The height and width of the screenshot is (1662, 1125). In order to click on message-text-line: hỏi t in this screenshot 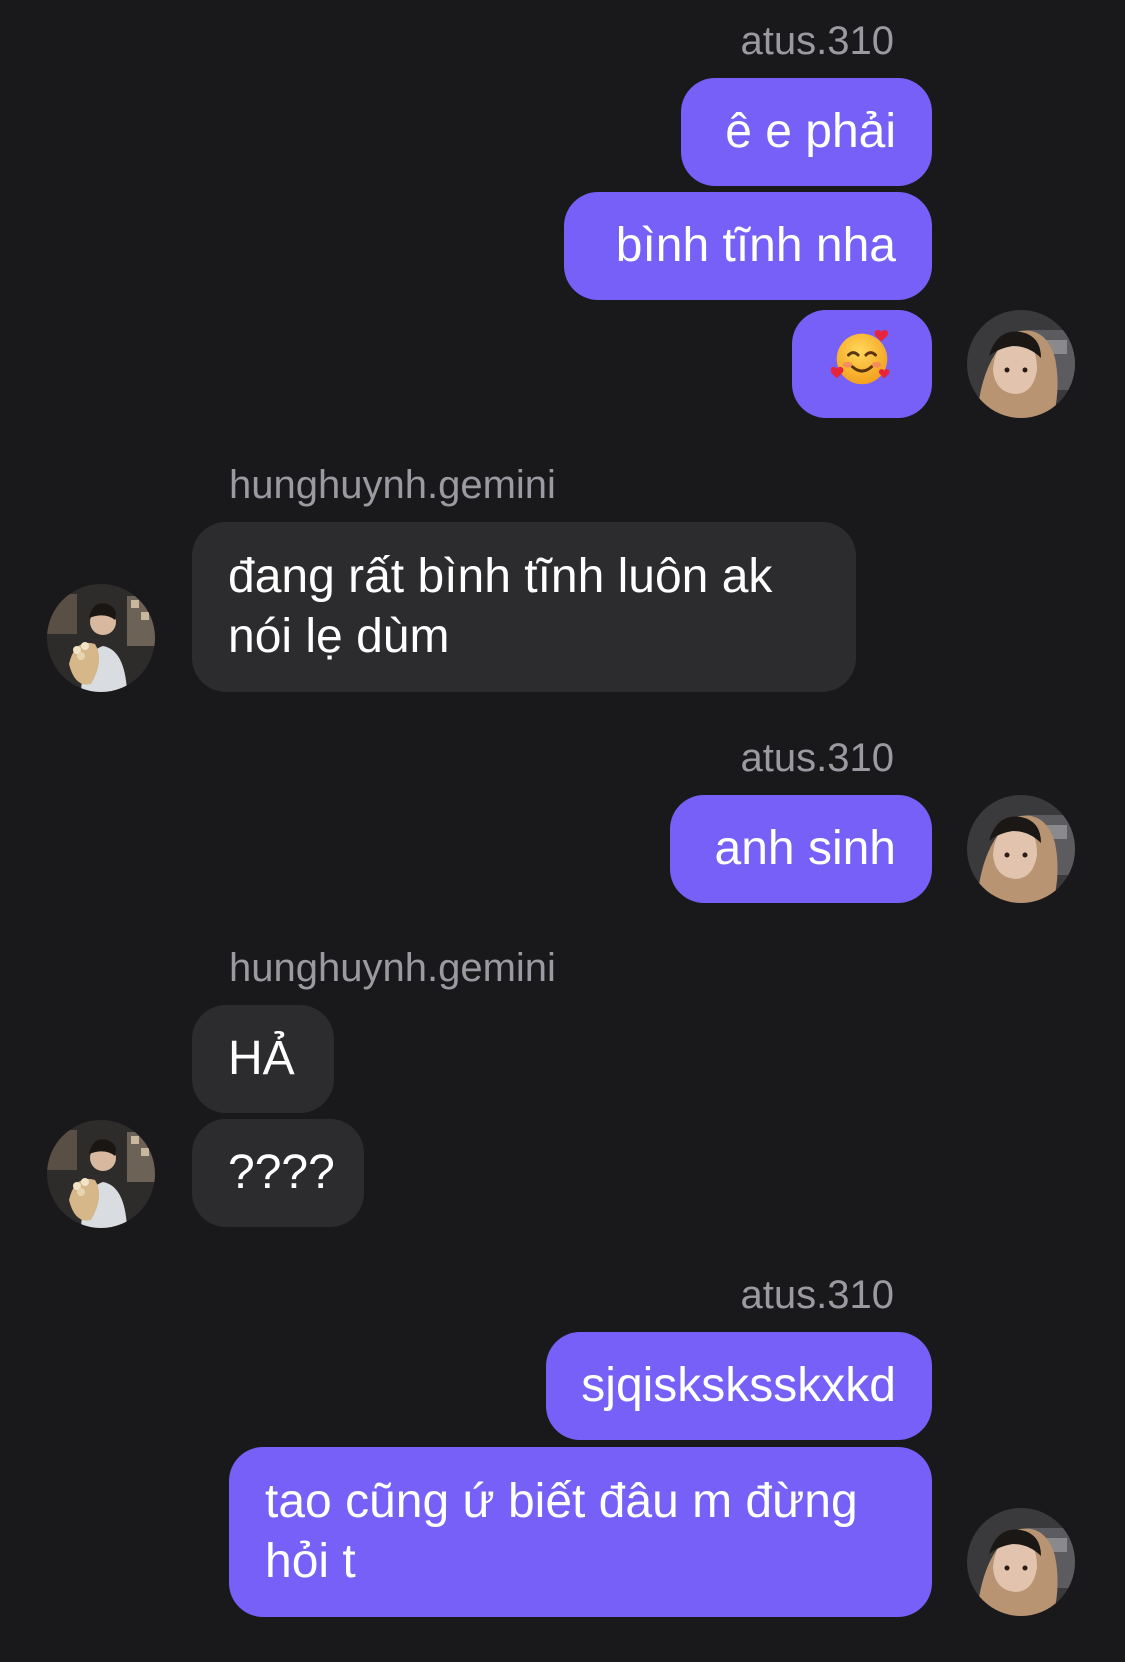, I will do `click(310, 1561)`.